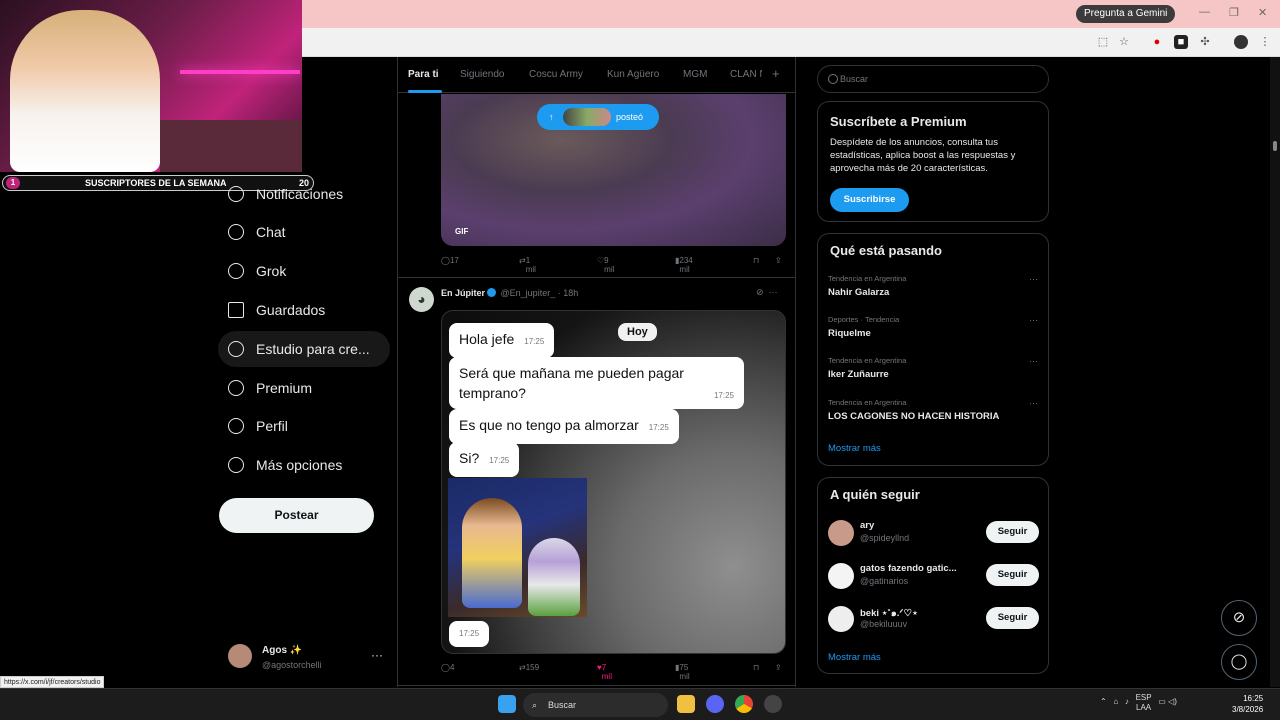 Image resolution: width=1280 pixels, height=720 pixels. What do you see at coordinates (1144, 707) in the screenshot?
I see `lang-layout: LAA` at bounding box center [1144, 707].